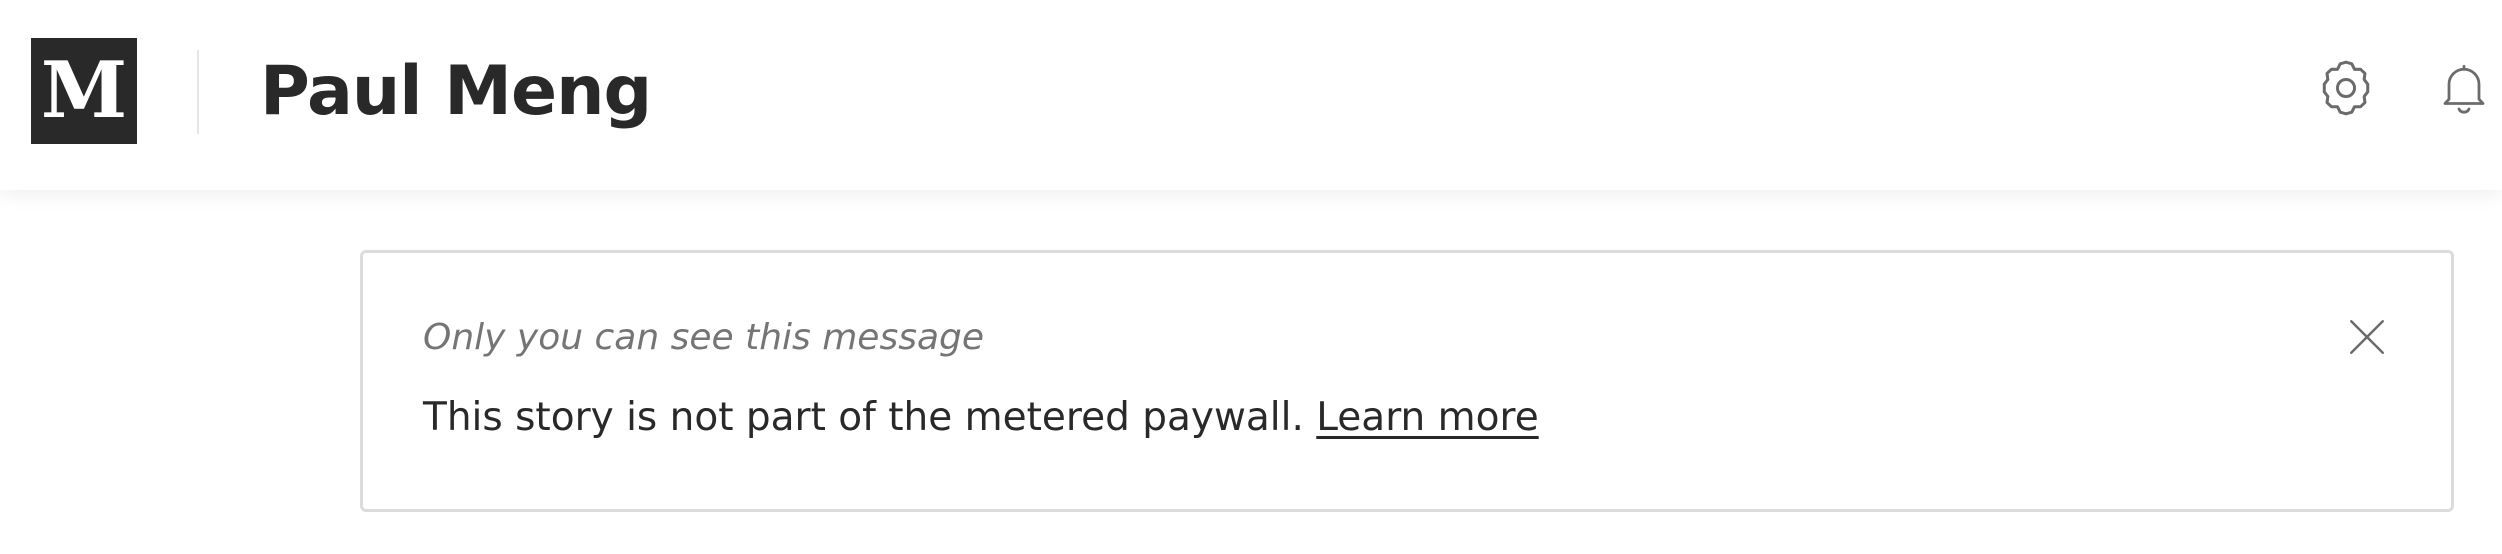  Describe the element at coordinates (456, 92) in the screenshot. I see `publication-title: Paul Meng` at that location.